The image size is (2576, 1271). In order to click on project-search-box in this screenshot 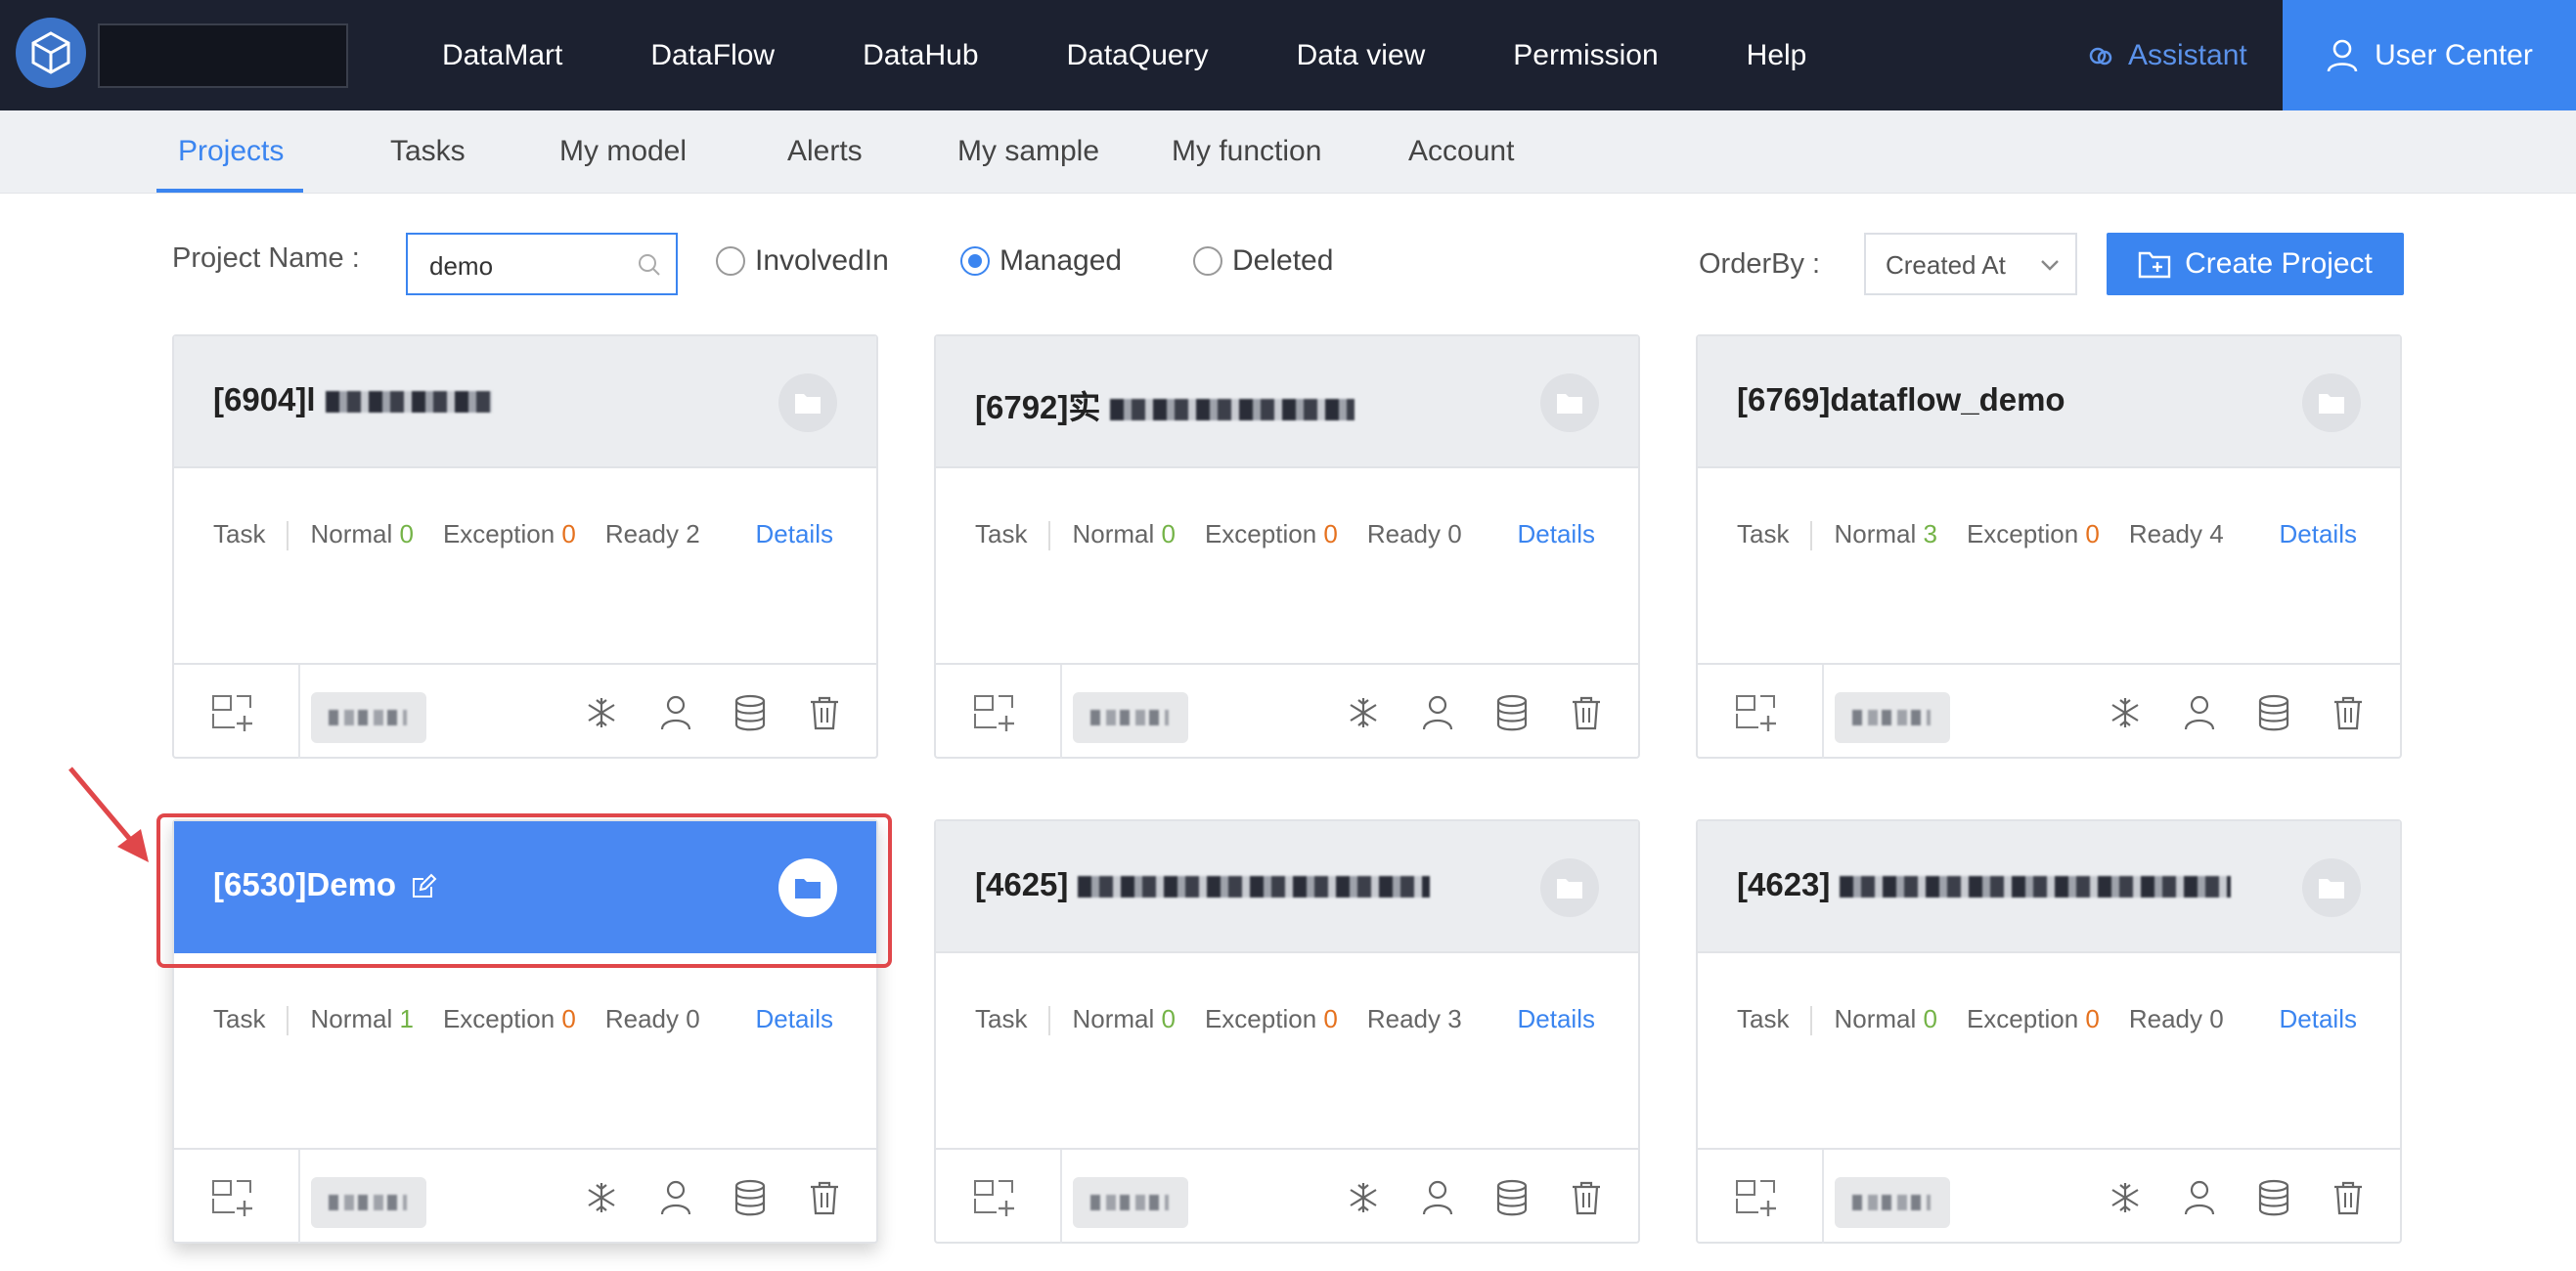, I will do `click(542, 264)`.